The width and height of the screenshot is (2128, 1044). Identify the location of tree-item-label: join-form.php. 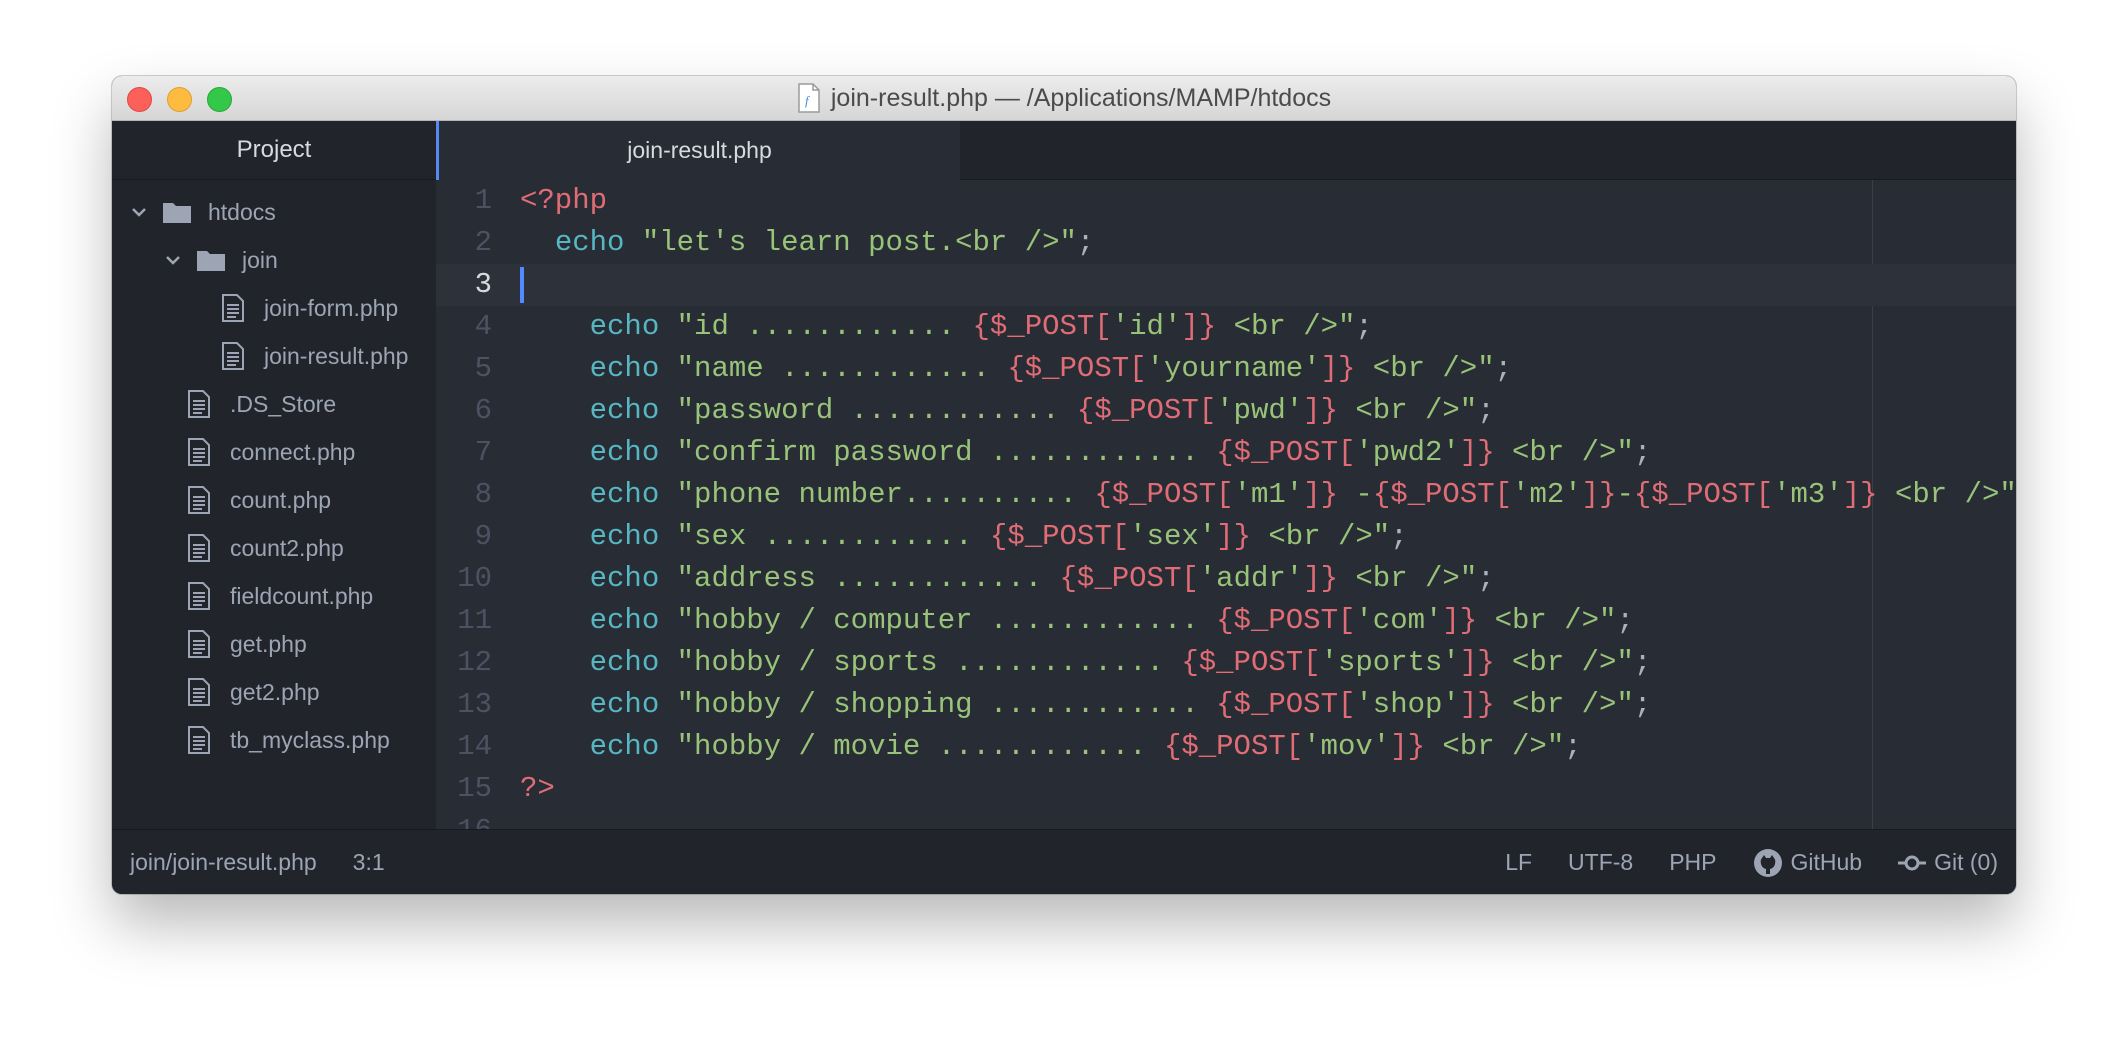
(331, 307).